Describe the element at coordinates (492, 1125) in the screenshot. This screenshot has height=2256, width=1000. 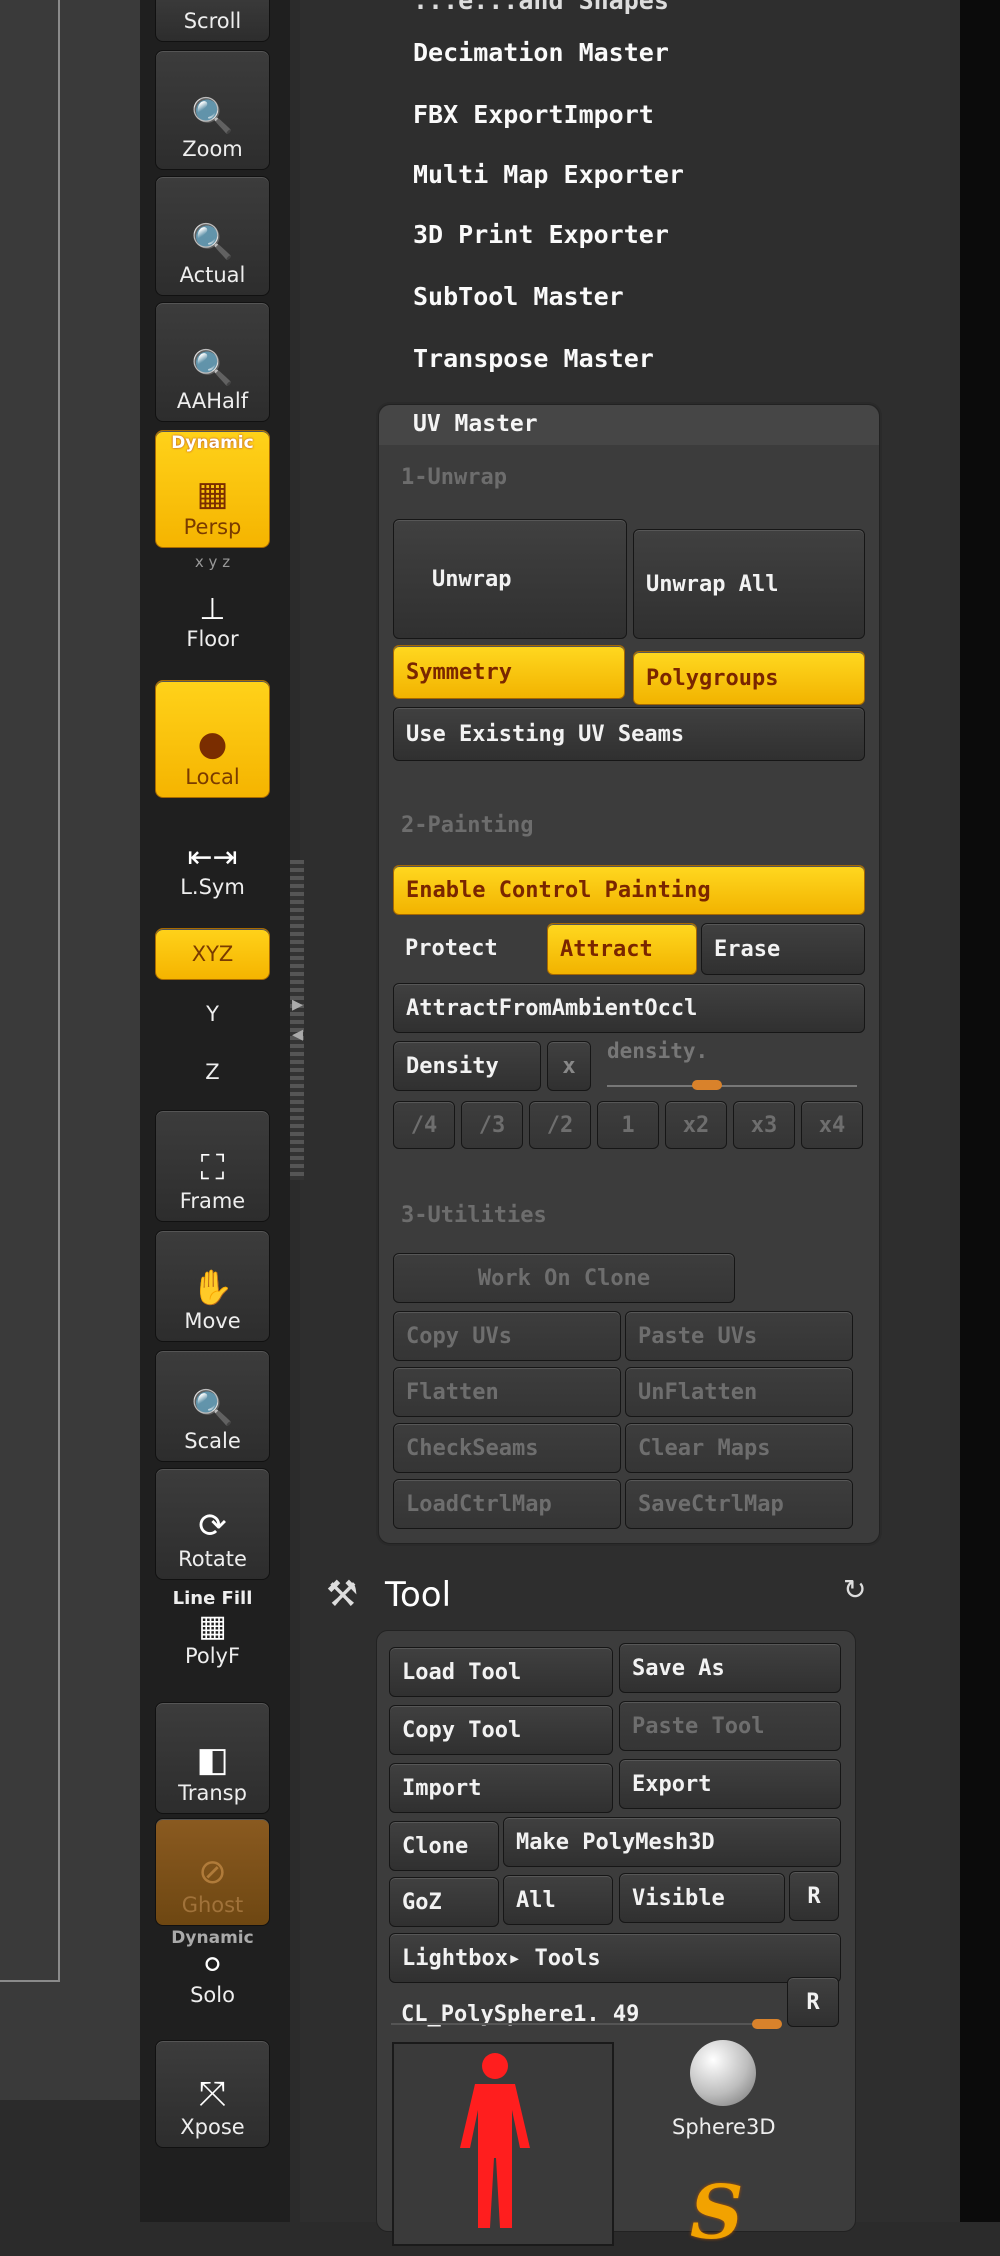
I see `multiplier-button: /3` at that location.